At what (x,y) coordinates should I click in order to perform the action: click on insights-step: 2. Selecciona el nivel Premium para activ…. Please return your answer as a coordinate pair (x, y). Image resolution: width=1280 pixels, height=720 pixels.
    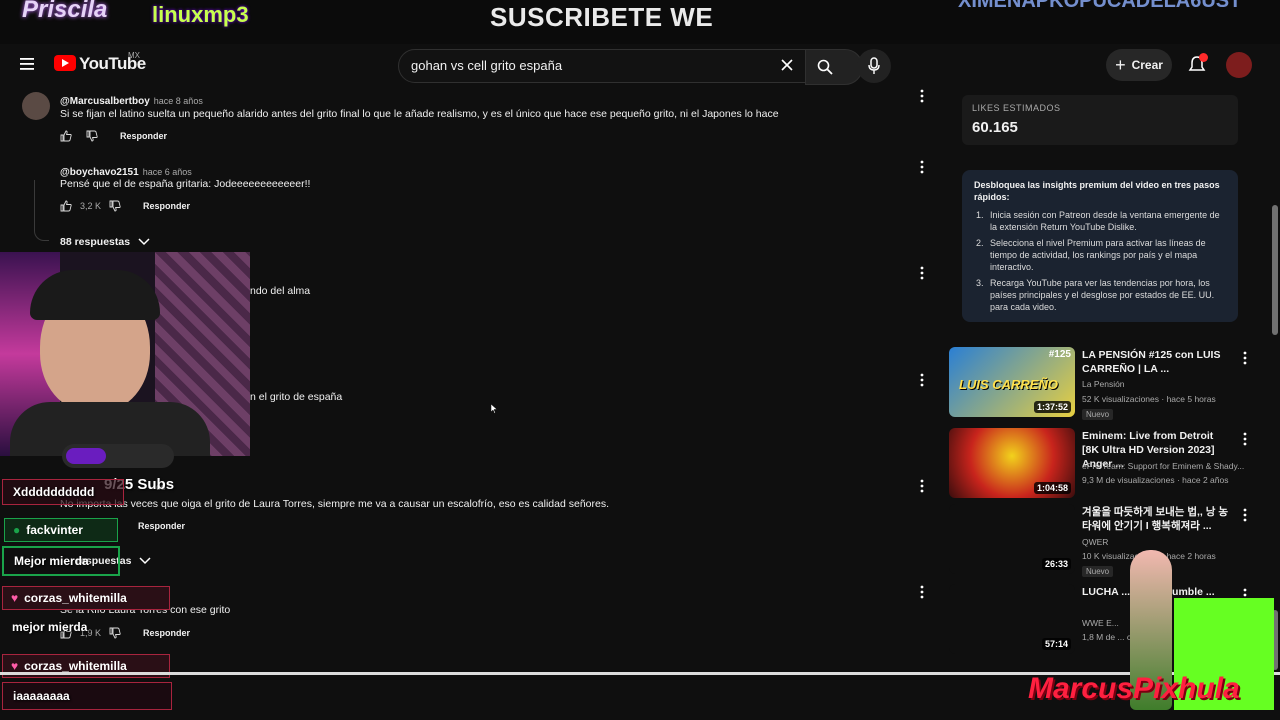
    Looking at the image, I should click on (1091, 255).